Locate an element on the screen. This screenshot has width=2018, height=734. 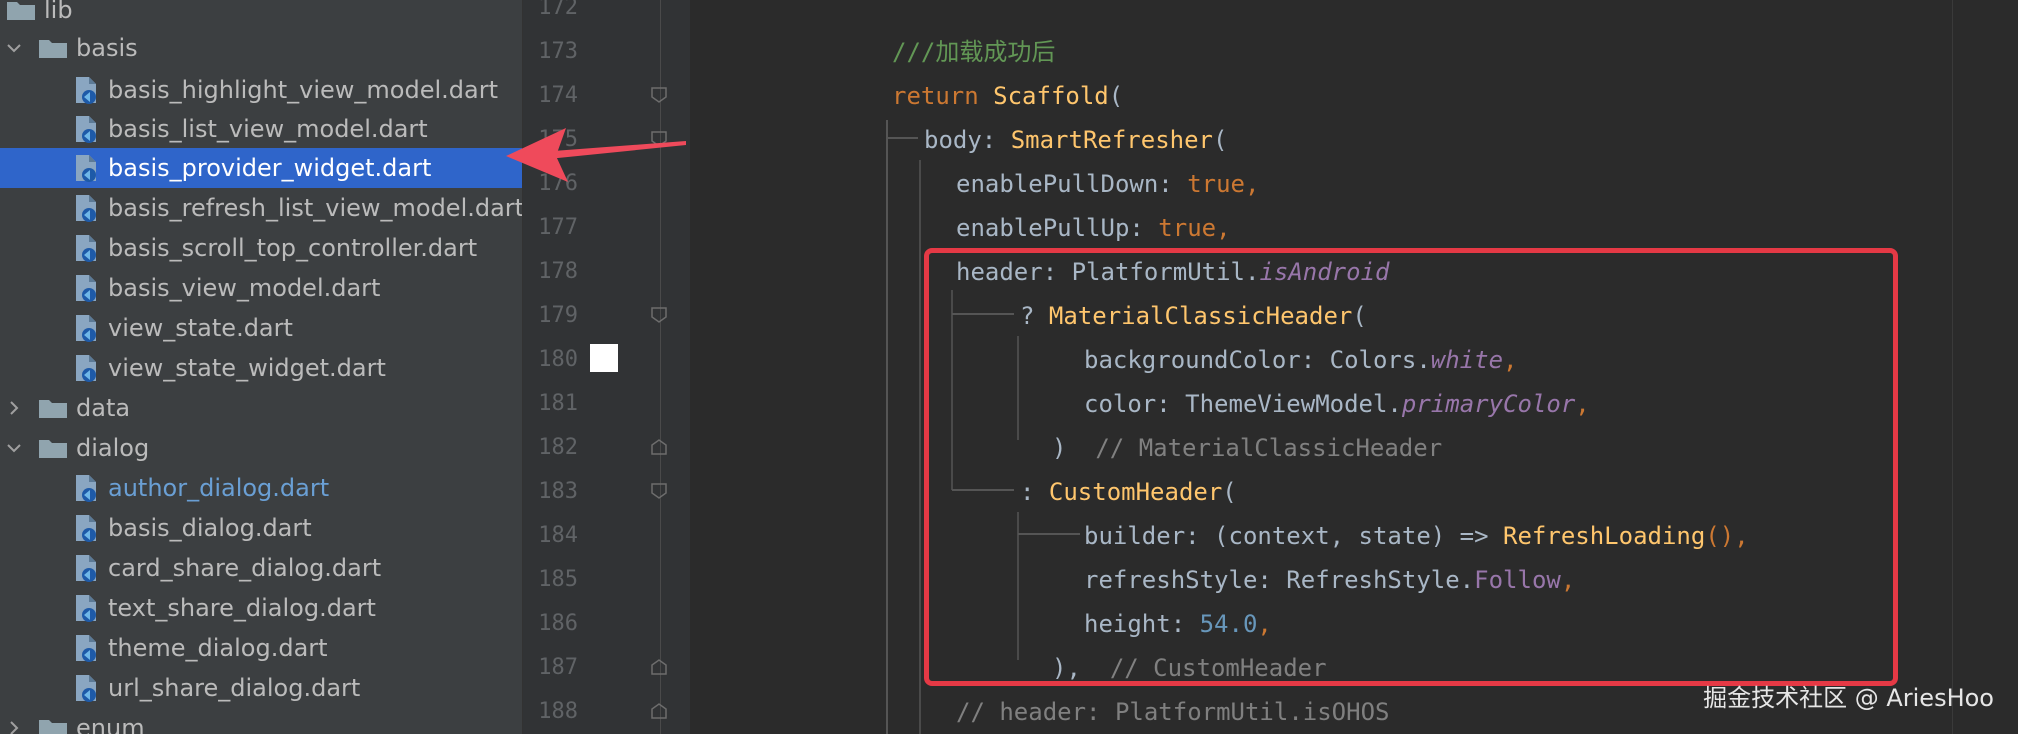
line-number: 175 is located at coordinates (558, 139).